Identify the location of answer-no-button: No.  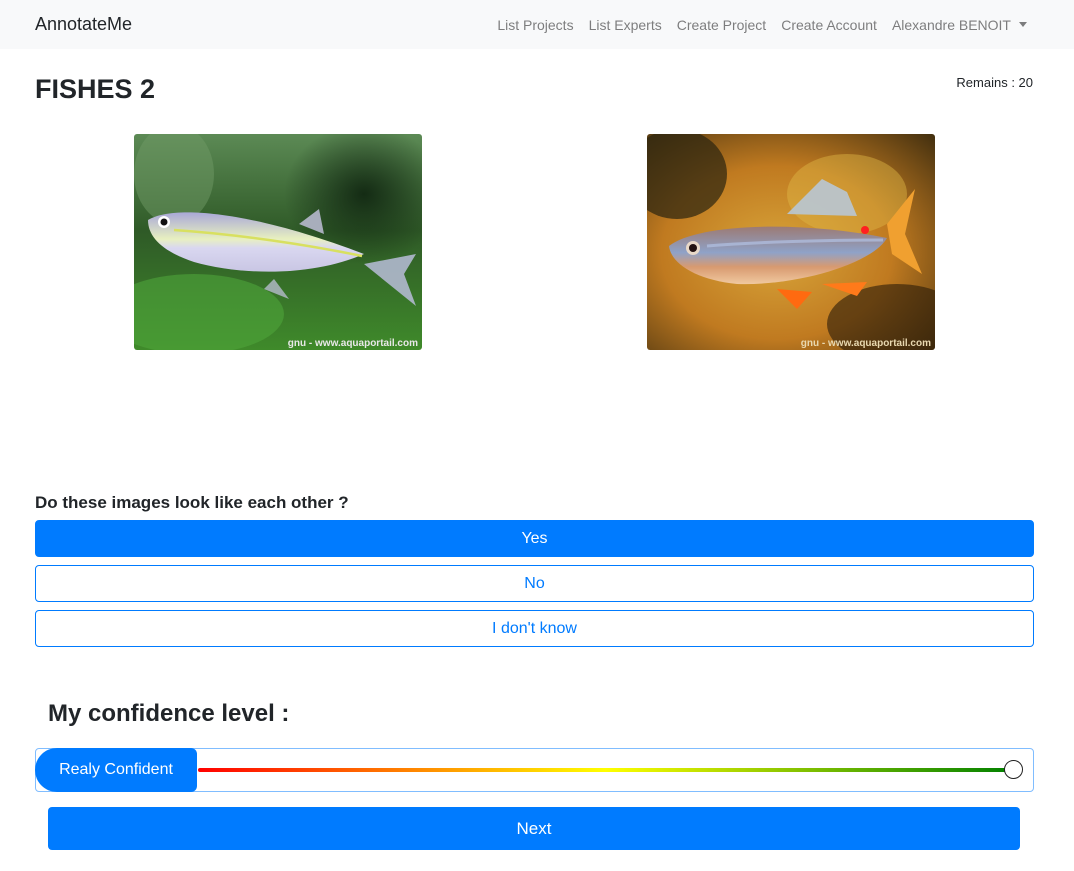
(534, 583).